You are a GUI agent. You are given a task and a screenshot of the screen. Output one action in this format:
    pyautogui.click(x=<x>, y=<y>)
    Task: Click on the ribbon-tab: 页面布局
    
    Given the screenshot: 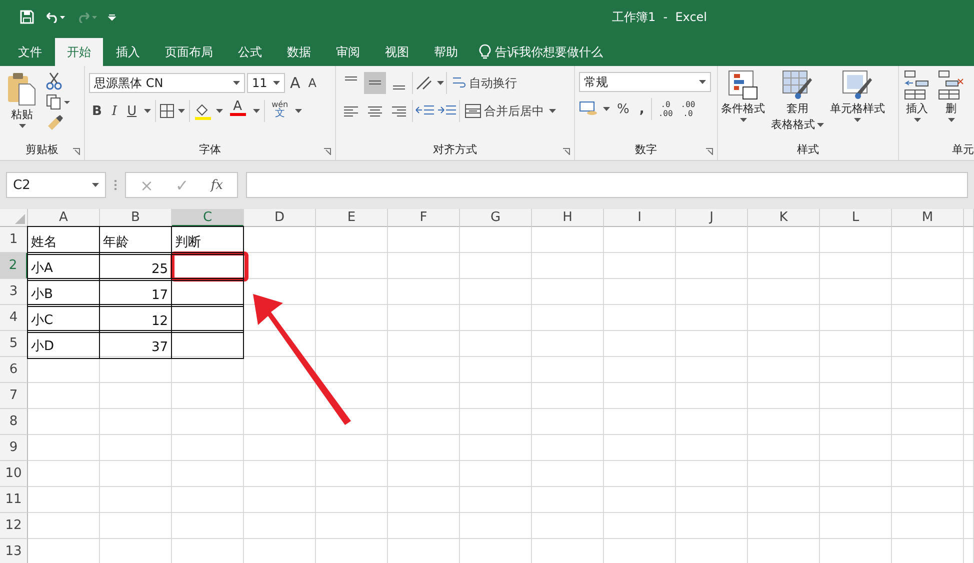 What is the action you would take?
    pyautogui.click(x=189, y=52)
    